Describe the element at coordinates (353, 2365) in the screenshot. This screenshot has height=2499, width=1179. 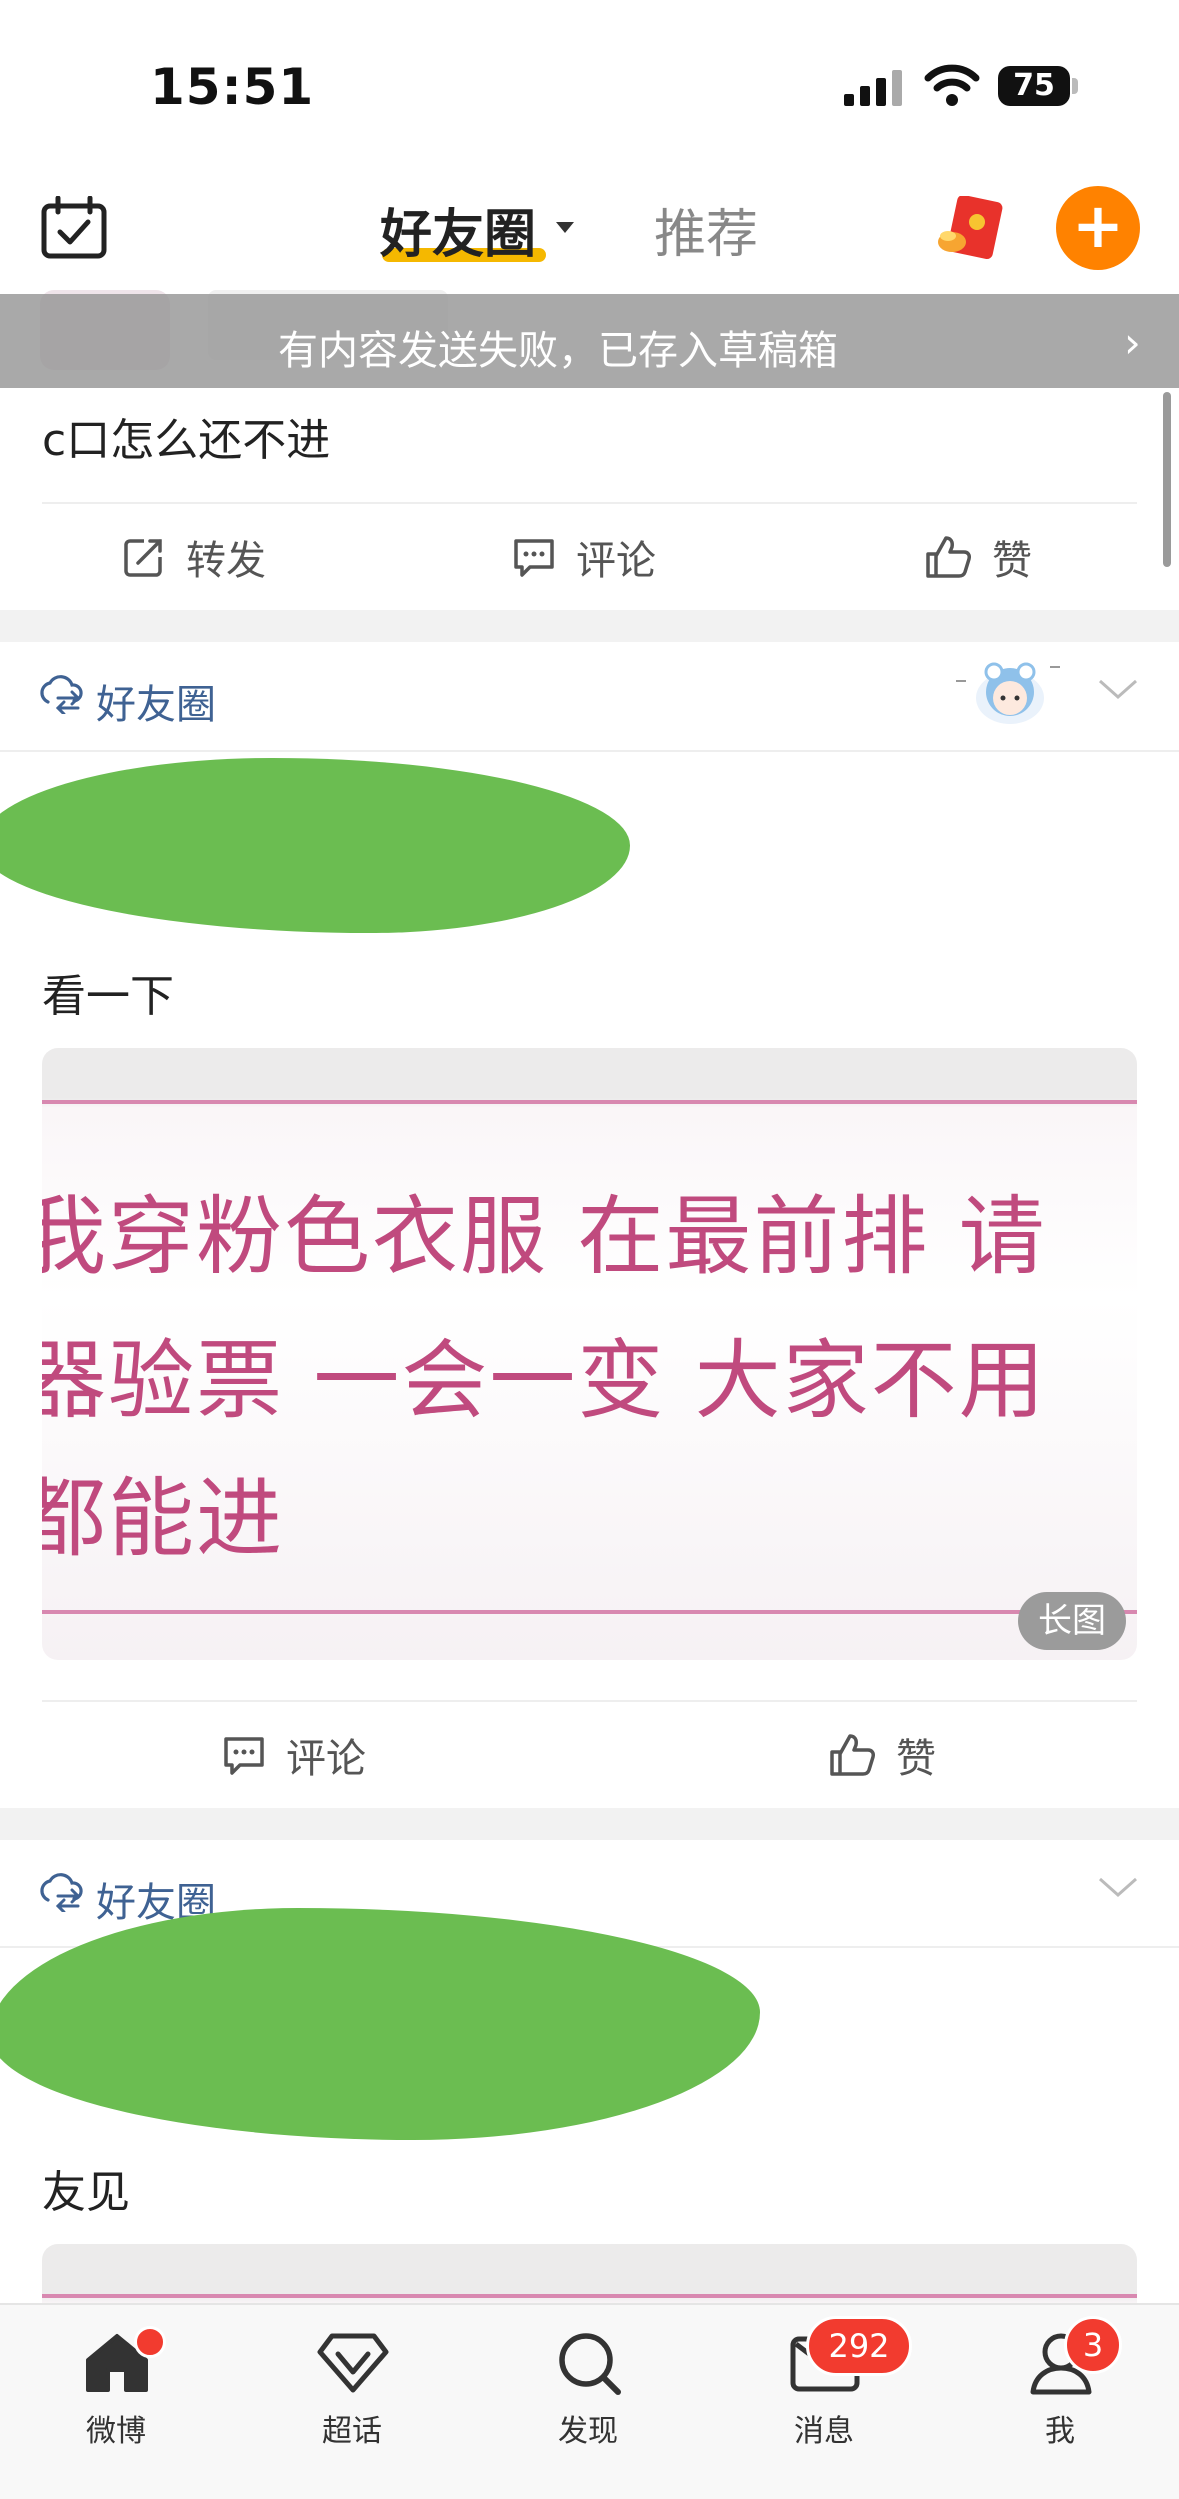
I see `diamond-icon` at that location.